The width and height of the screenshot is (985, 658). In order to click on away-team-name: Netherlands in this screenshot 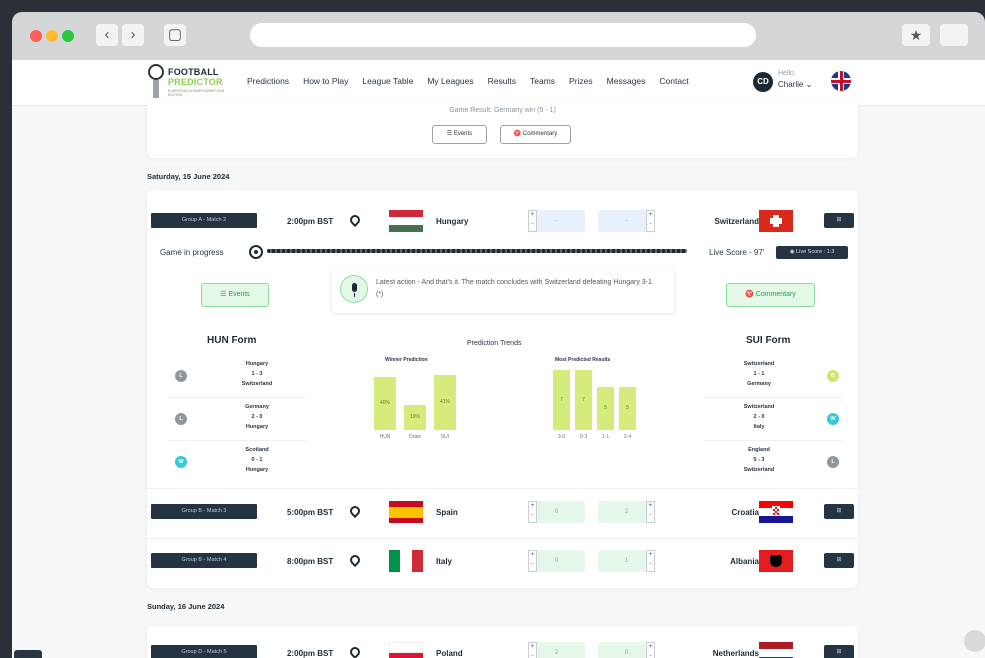, I will do `click(735, 653)`.